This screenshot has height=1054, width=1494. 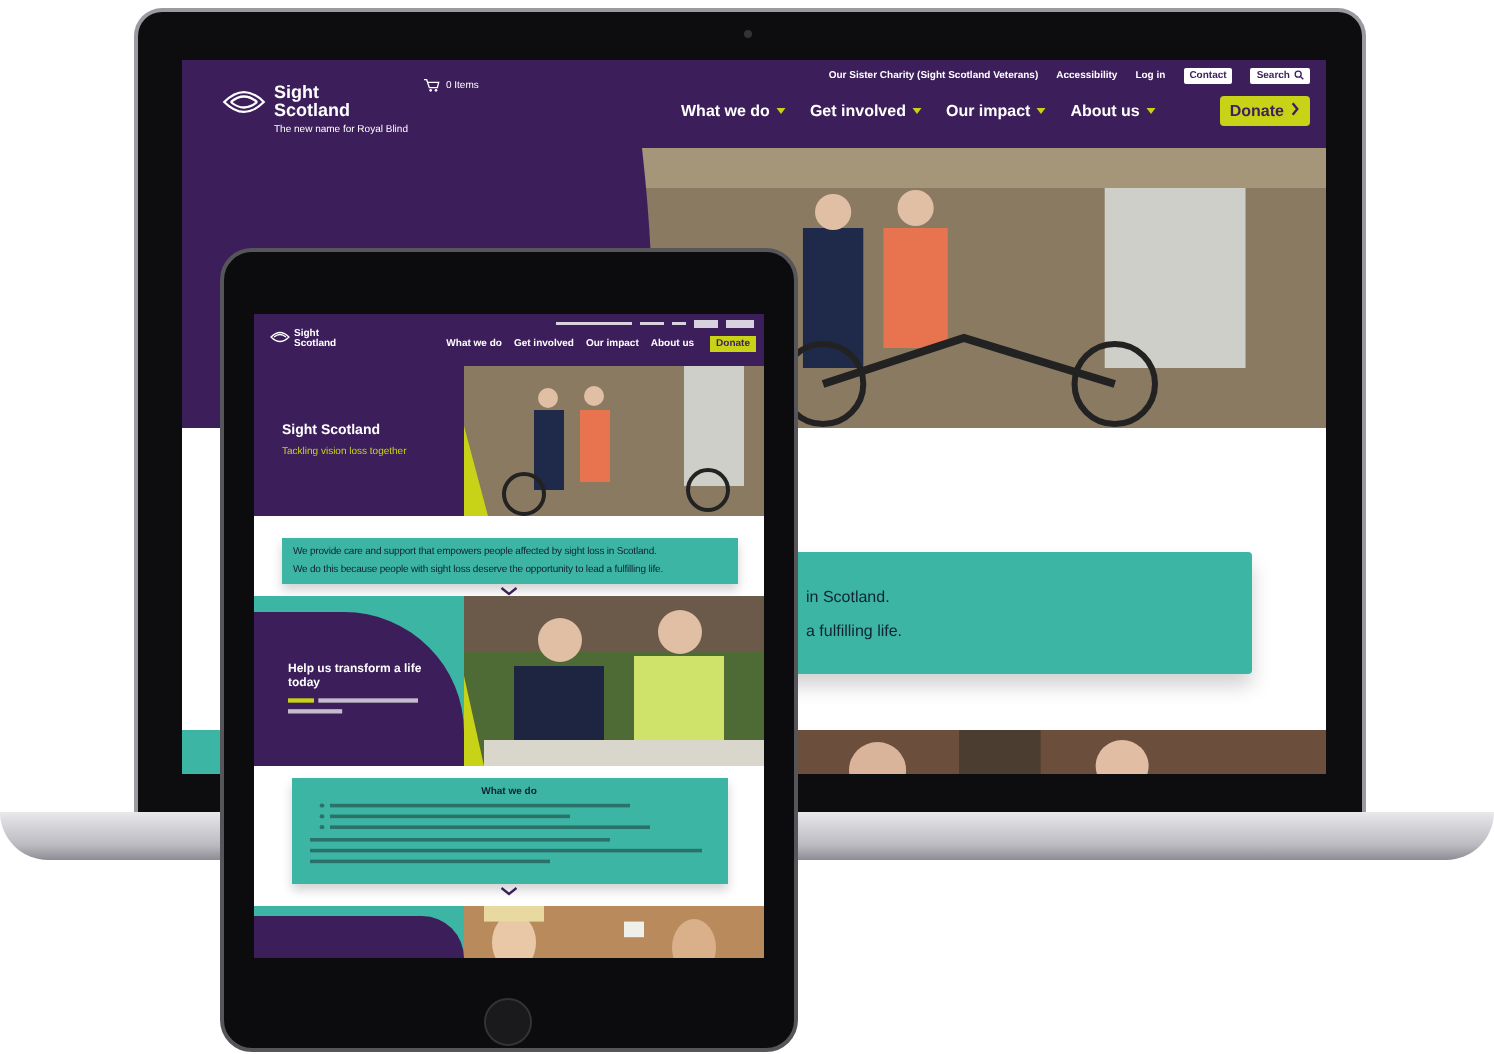 What do you see at coordinates (849, 596) in the screenshot?
I see `card-text: in Scotland.` at bounding box center [849, 596].